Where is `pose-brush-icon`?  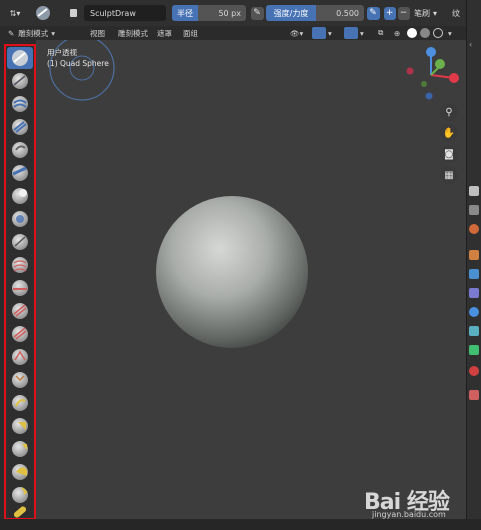 pose-brush-icon is located at coordinates (20, 495).